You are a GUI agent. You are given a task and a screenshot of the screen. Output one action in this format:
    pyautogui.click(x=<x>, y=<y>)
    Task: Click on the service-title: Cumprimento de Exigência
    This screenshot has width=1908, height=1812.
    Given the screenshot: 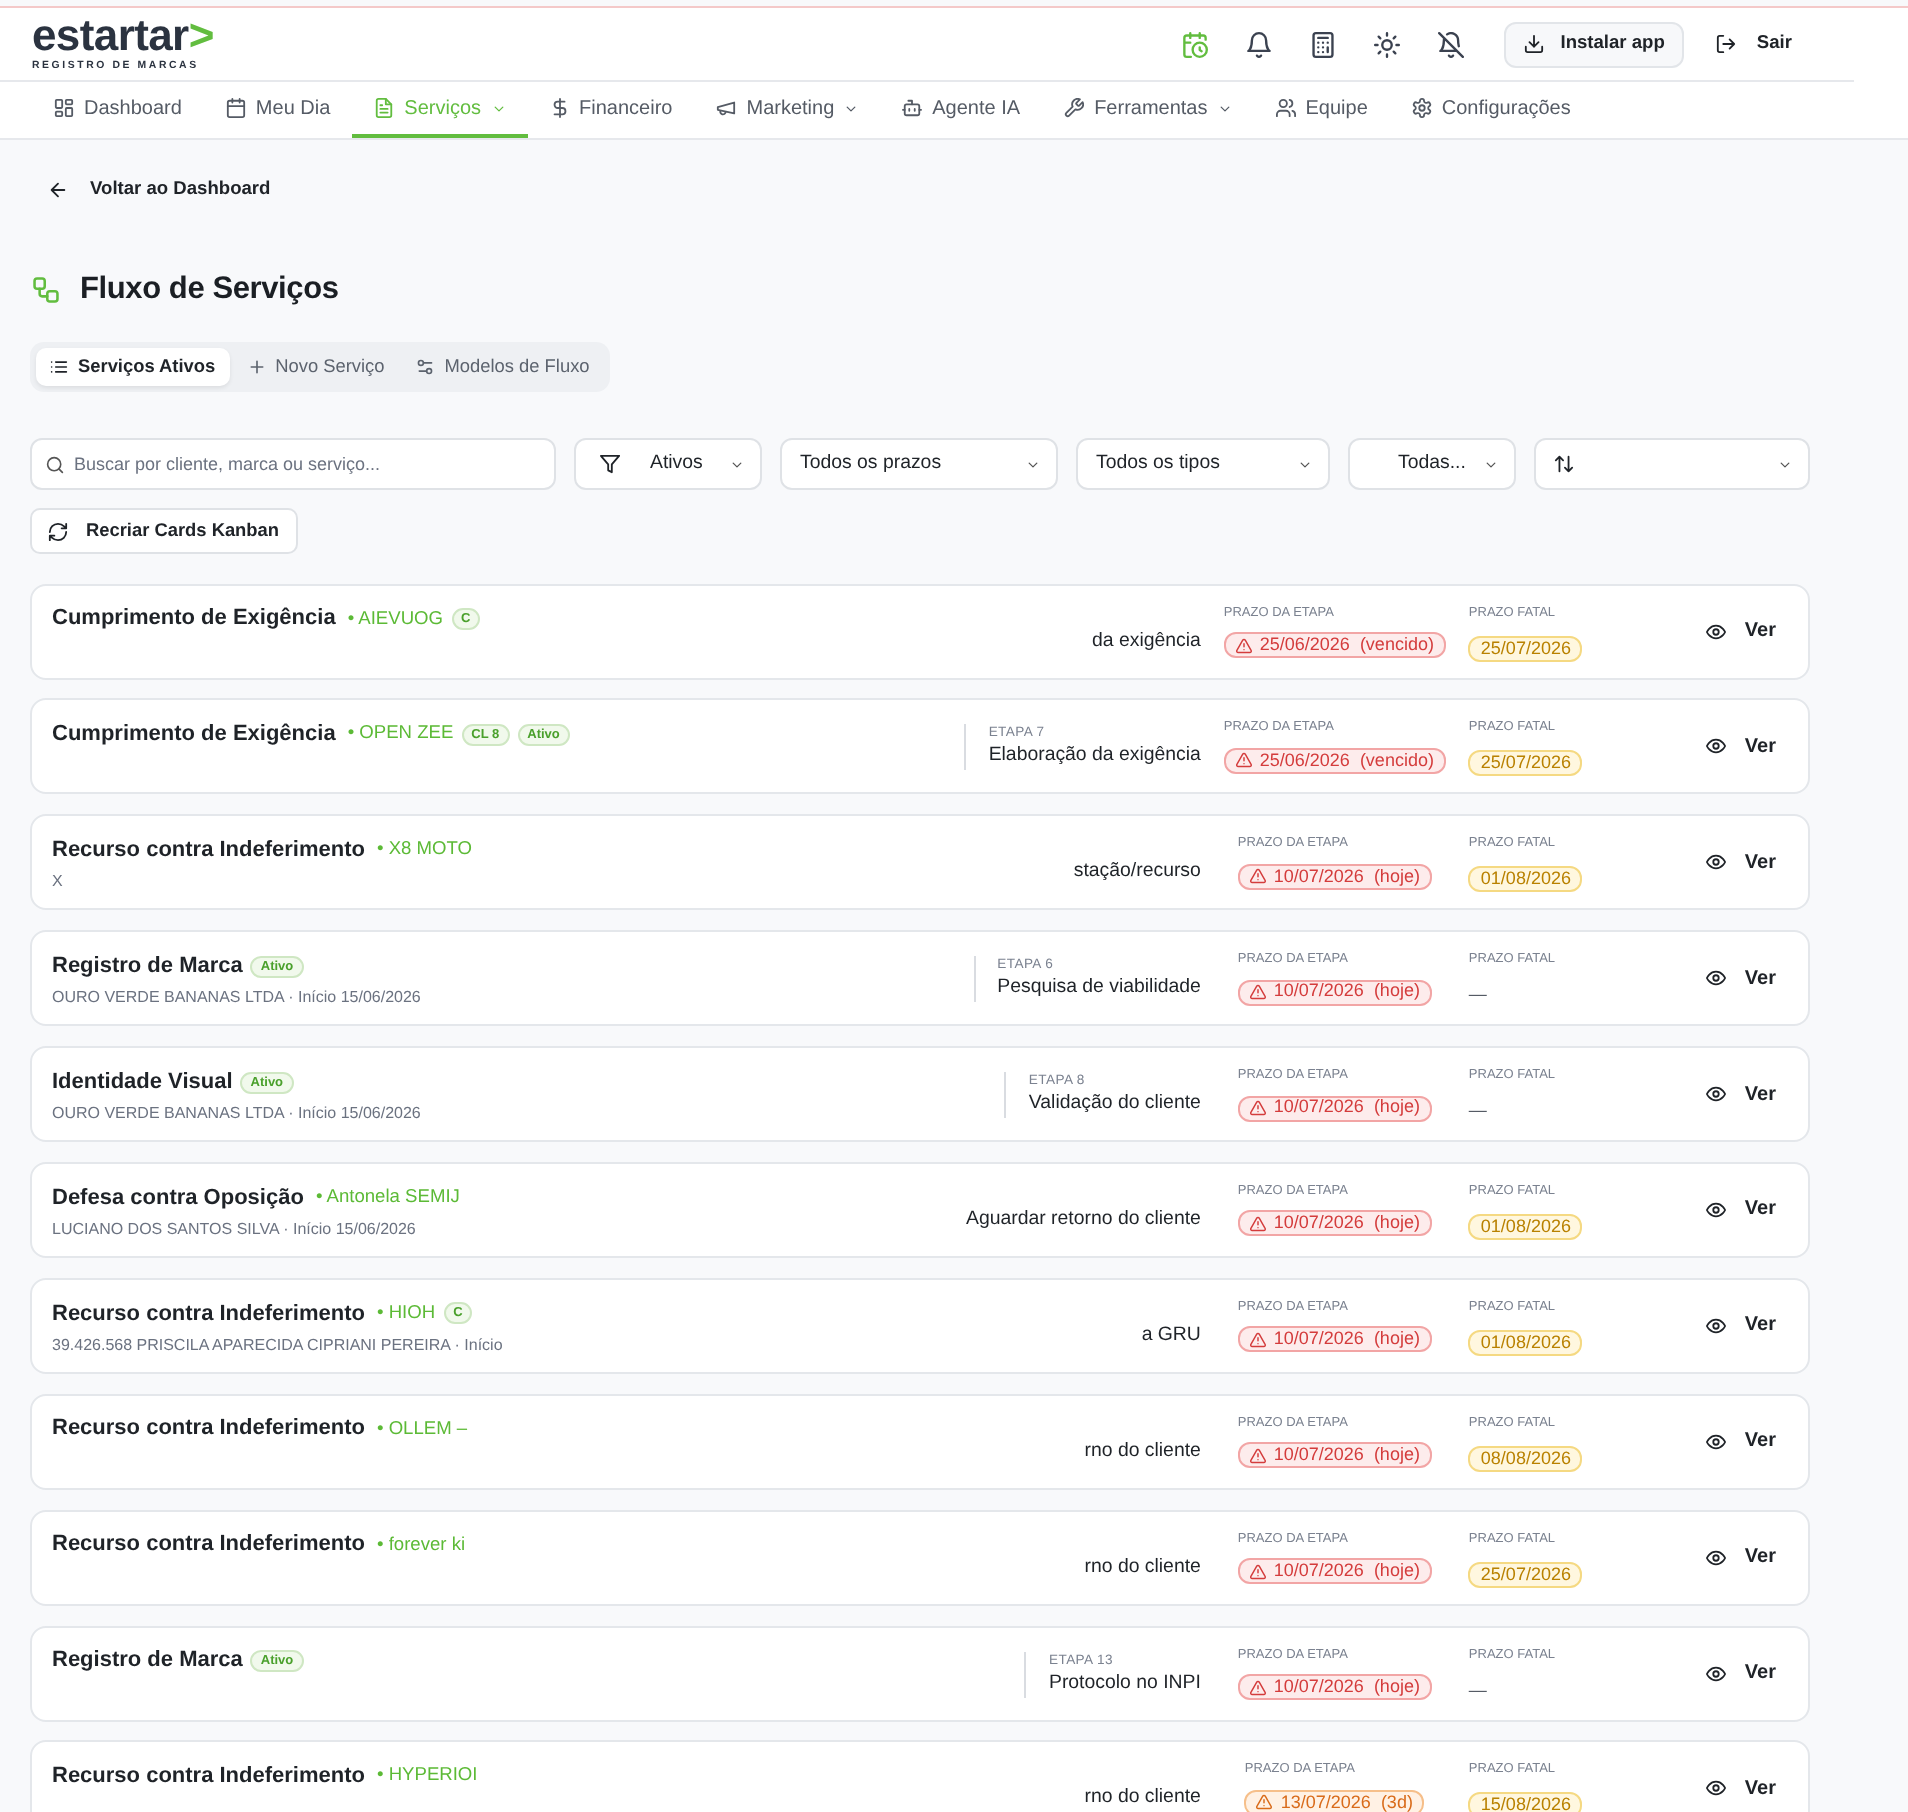 What is the action you would take?
    pyautogui.click(x=194, y=619)
    